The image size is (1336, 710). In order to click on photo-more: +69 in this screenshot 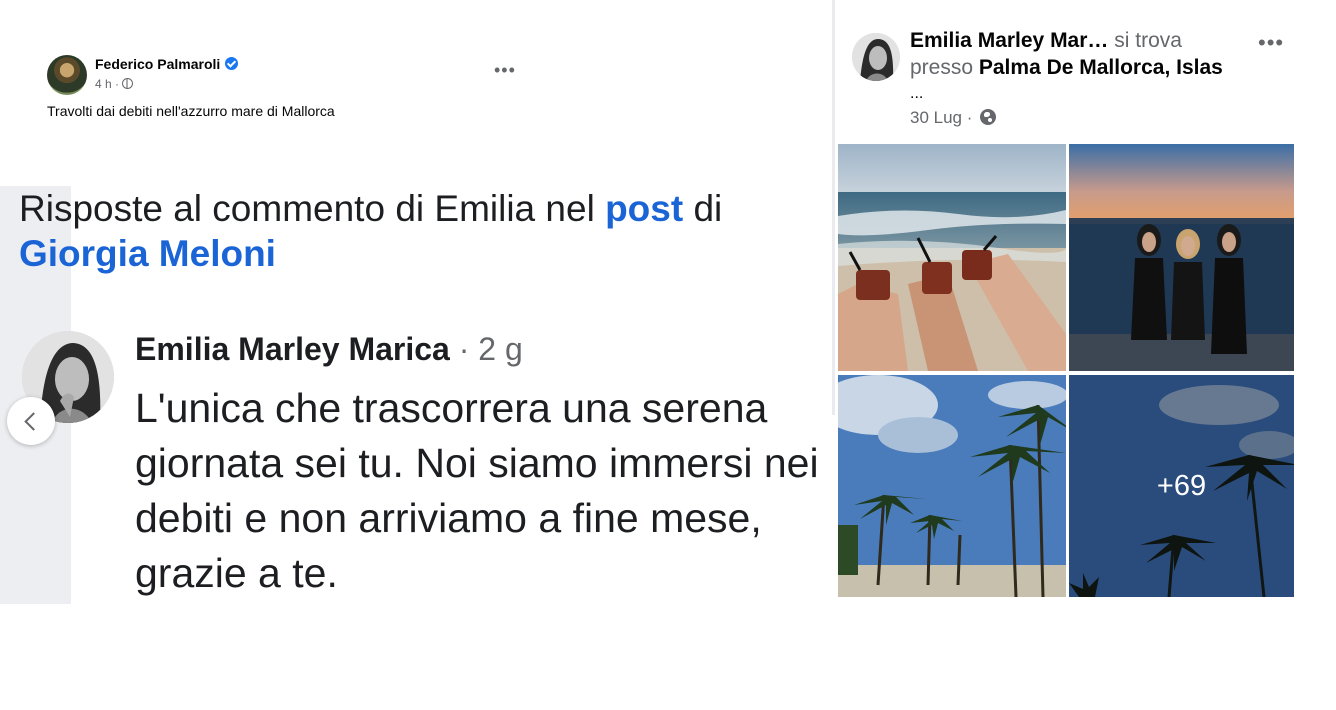, I will do `click(1181, 486)`.